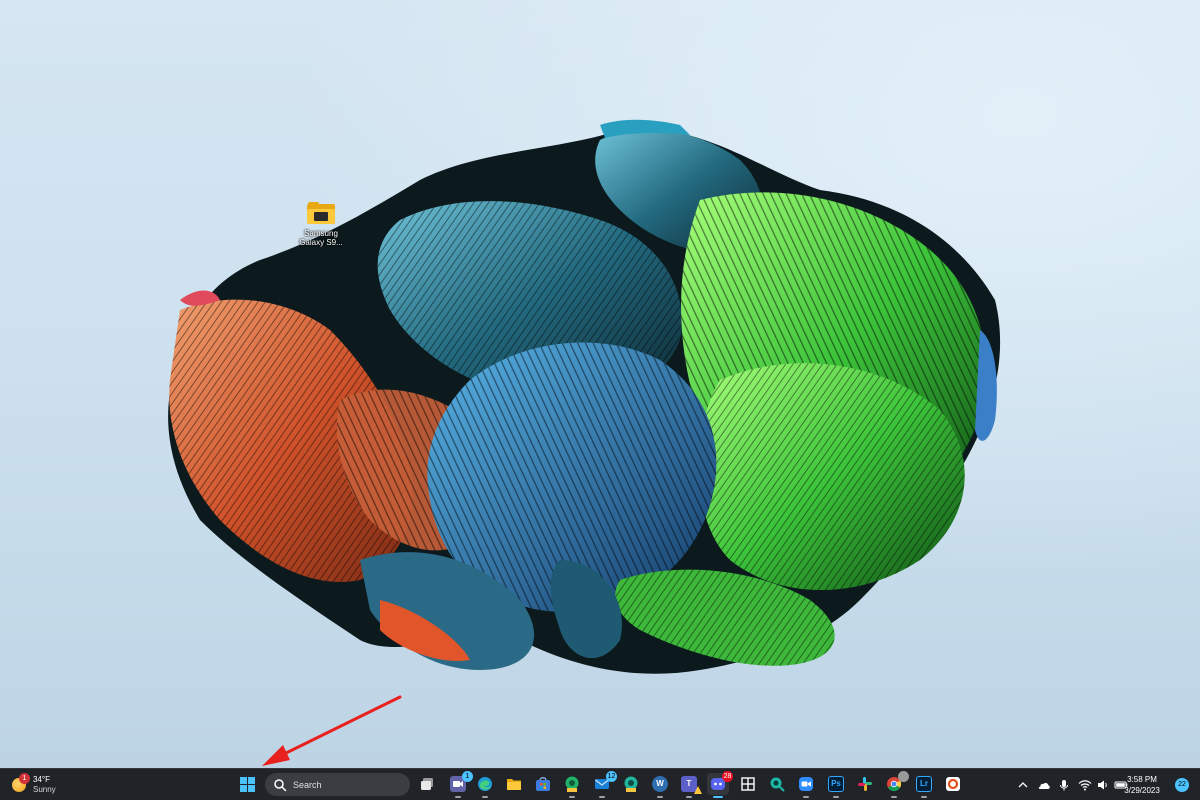 The image size is (1200, 800). I want to click on taskbar-app-chrome, so click(896, 784).